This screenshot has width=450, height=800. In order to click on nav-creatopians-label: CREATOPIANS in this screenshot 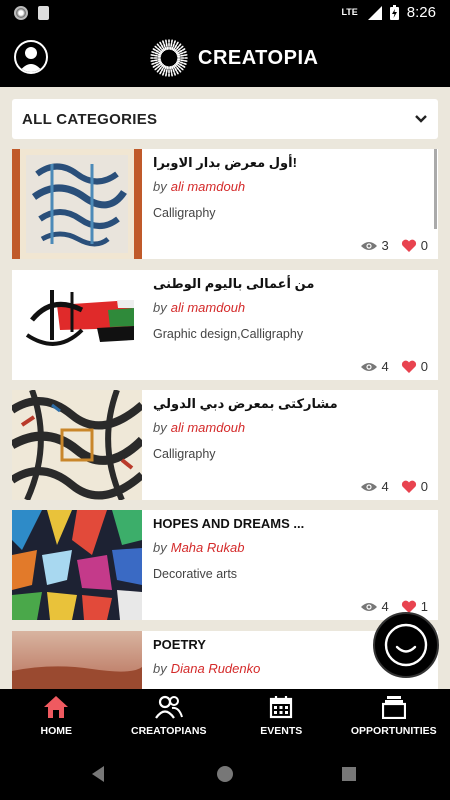, I will do `click(169, 731)`.